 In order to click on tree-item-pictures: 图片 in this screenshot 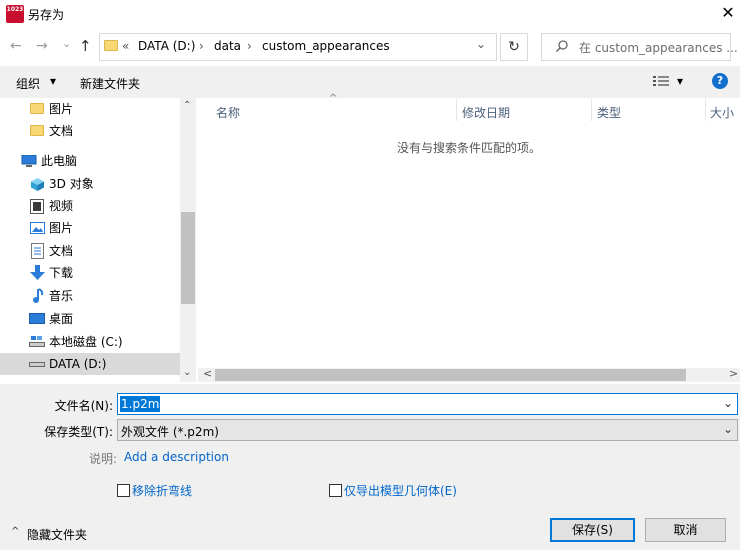, I will do `click(90, 109)`.